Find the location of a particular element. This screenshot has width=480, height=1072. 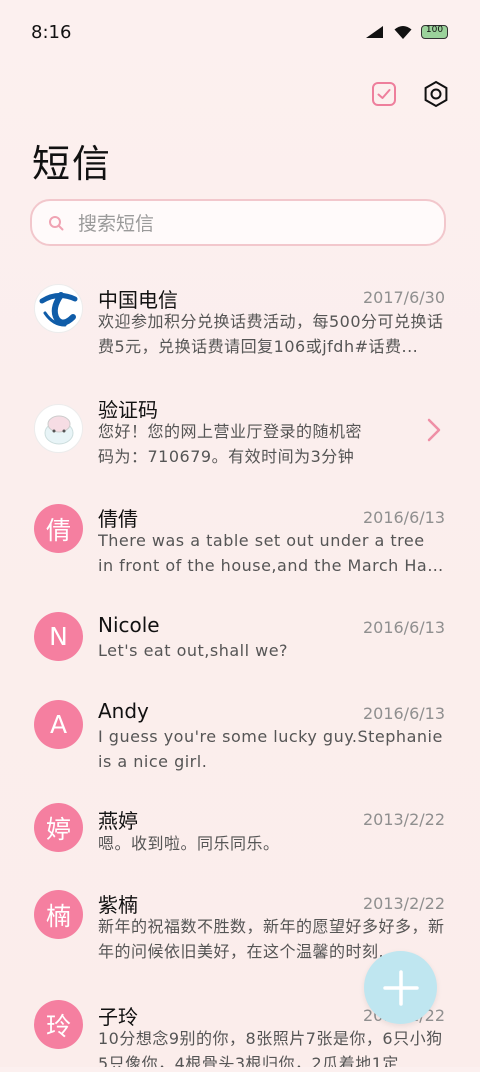

conversation-name: 燕婷 is located at coordinates (118, 821).